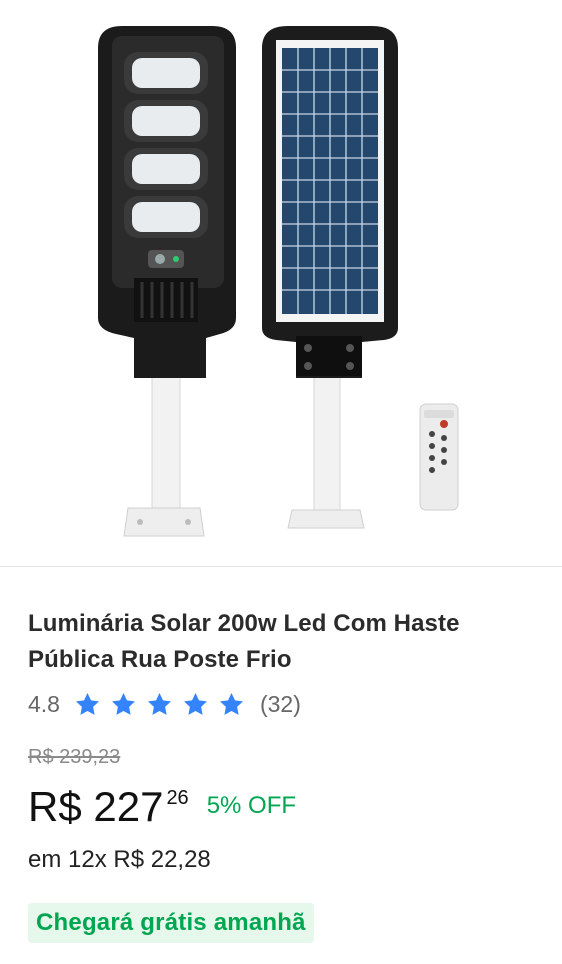 The width and height of the screenshot is (562, 964). What do you see at coordinates (439, 457) in the screenshot?
I see `remote-control-illustration` at bounding box center [439, 457].